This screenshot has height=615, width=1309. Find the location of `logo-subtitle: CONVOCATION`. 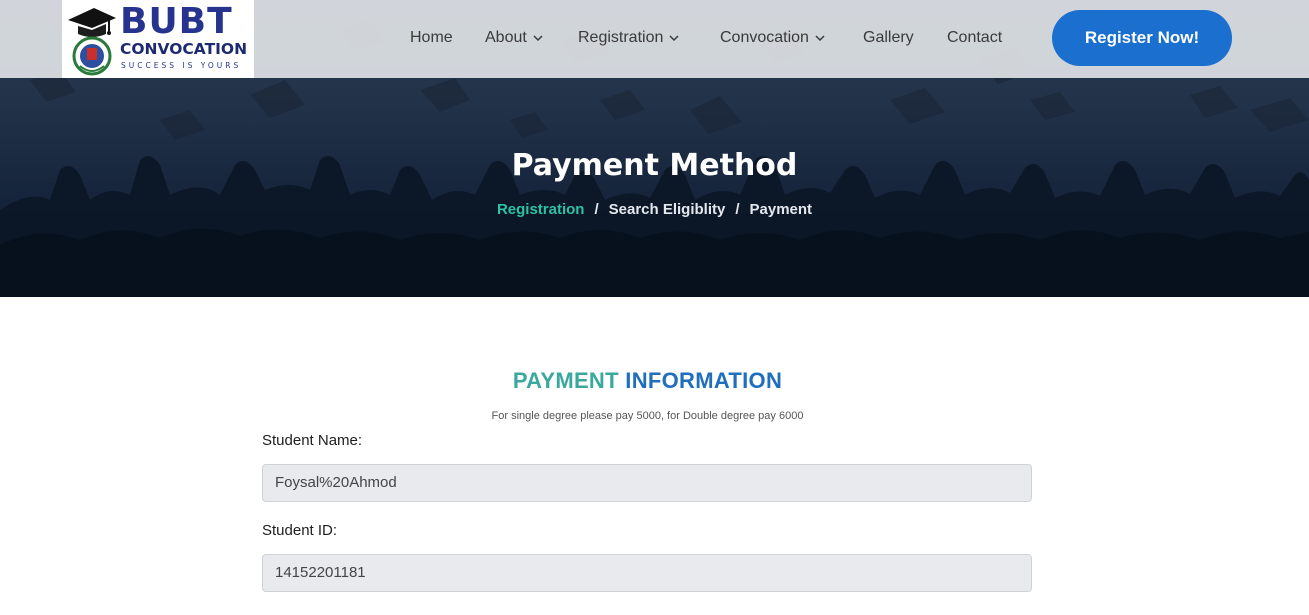

logo-subtitle: CONVOCATION is located at coordinates (184, 49).